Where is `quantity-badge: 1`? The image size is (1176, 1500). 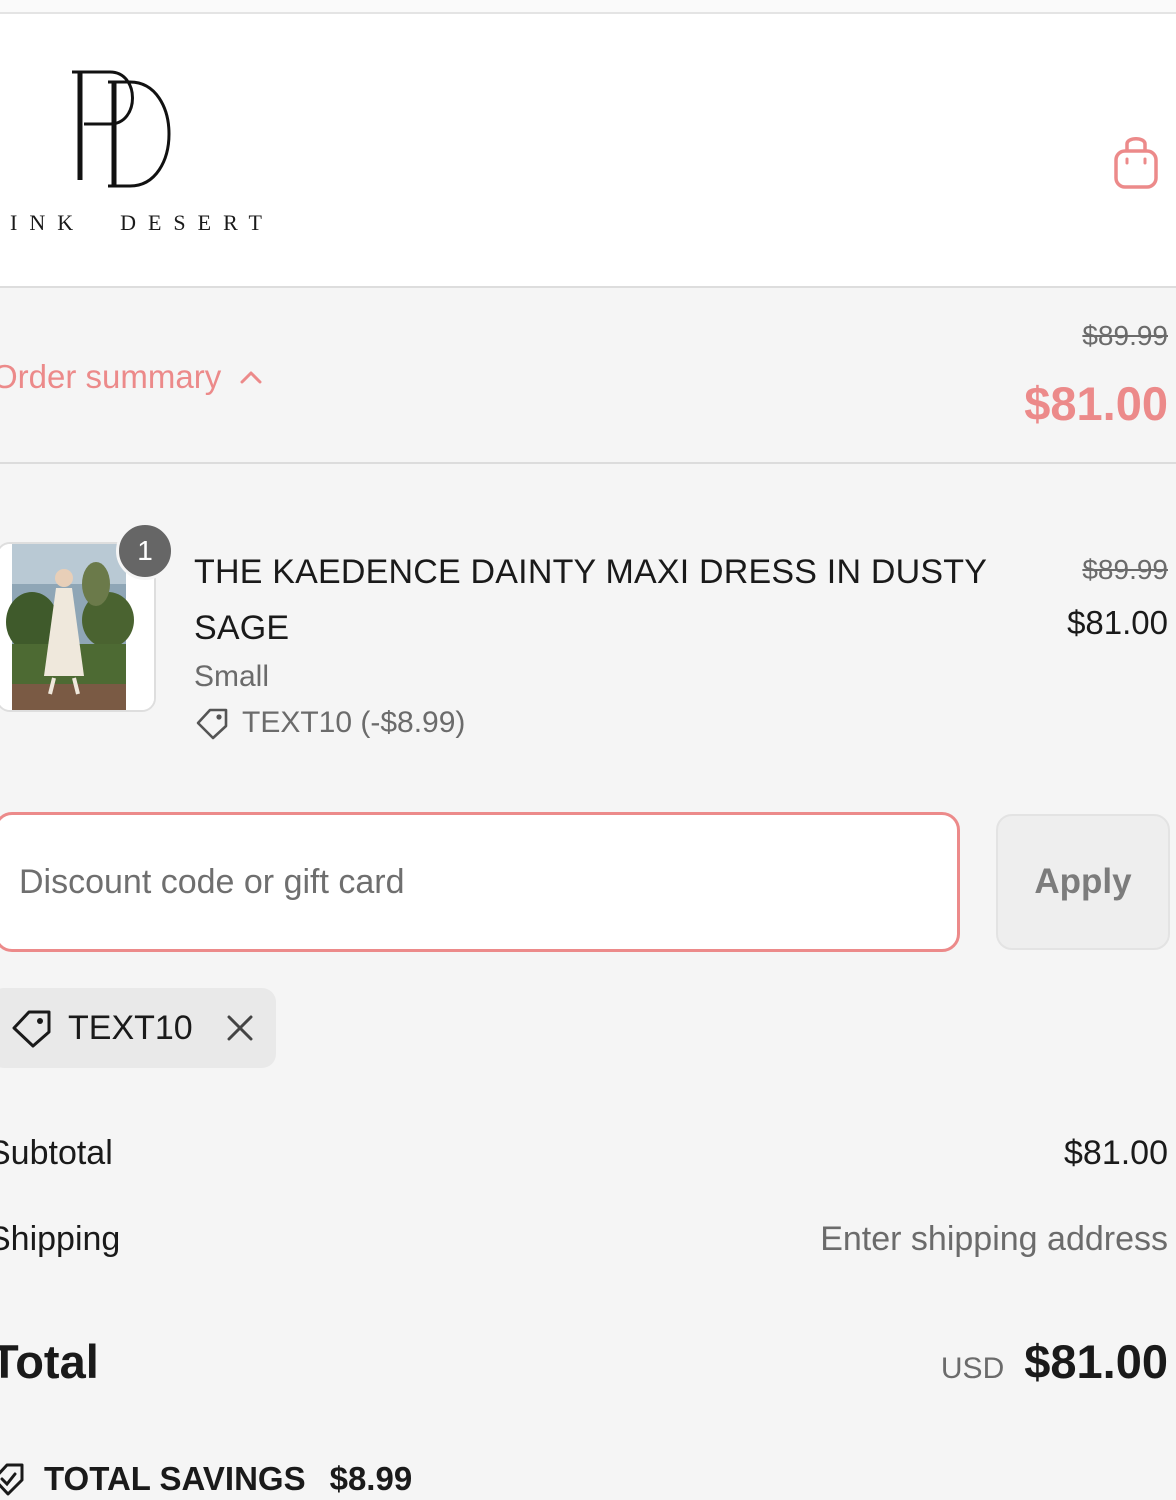
quantity-badge: 1 is located at coordinates (145, 551).